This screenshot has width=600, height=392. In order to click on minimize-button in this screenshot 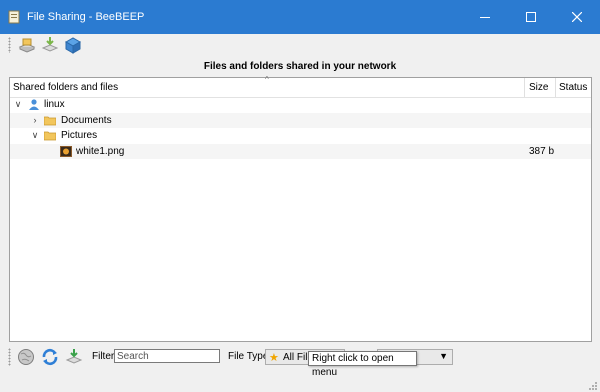, I will do `click(485, 17)`.